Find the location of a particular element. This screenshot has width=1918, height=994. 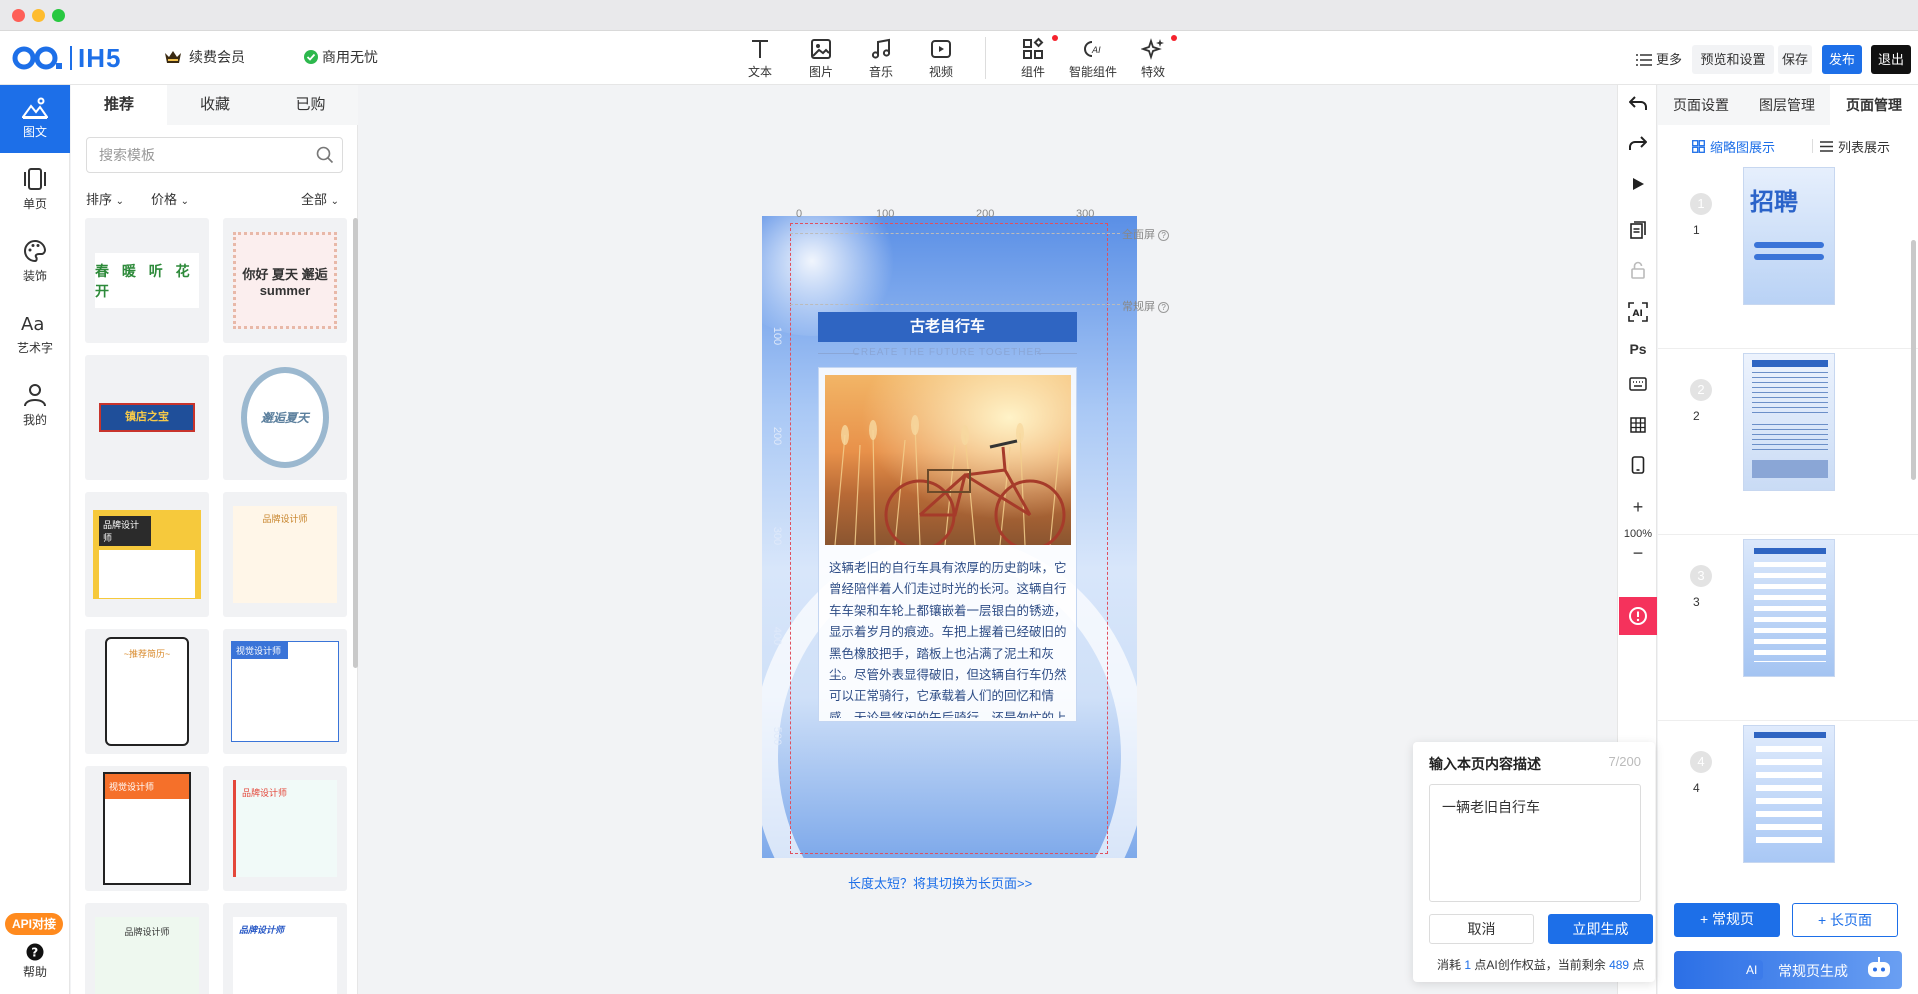

member-renew: 续费会员 is located at coordinates (204, 57).